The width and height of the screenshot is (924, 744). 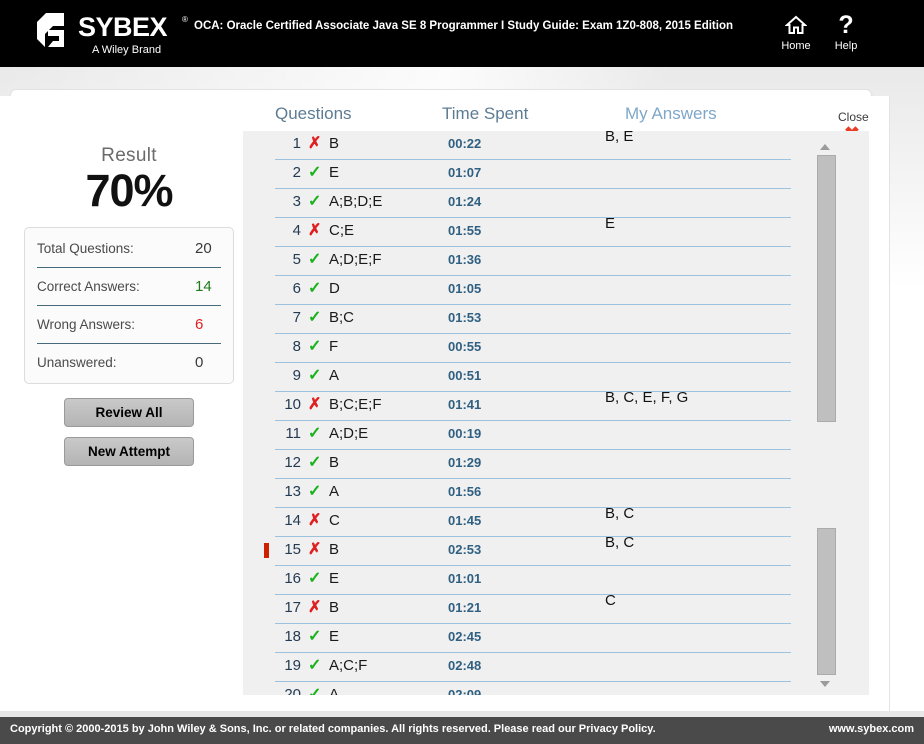 What do you see at coordinates (533, 464) in the screenshot?
I see `table-row: 12 ✓ B 01:29` at bounding box center [533, 464].